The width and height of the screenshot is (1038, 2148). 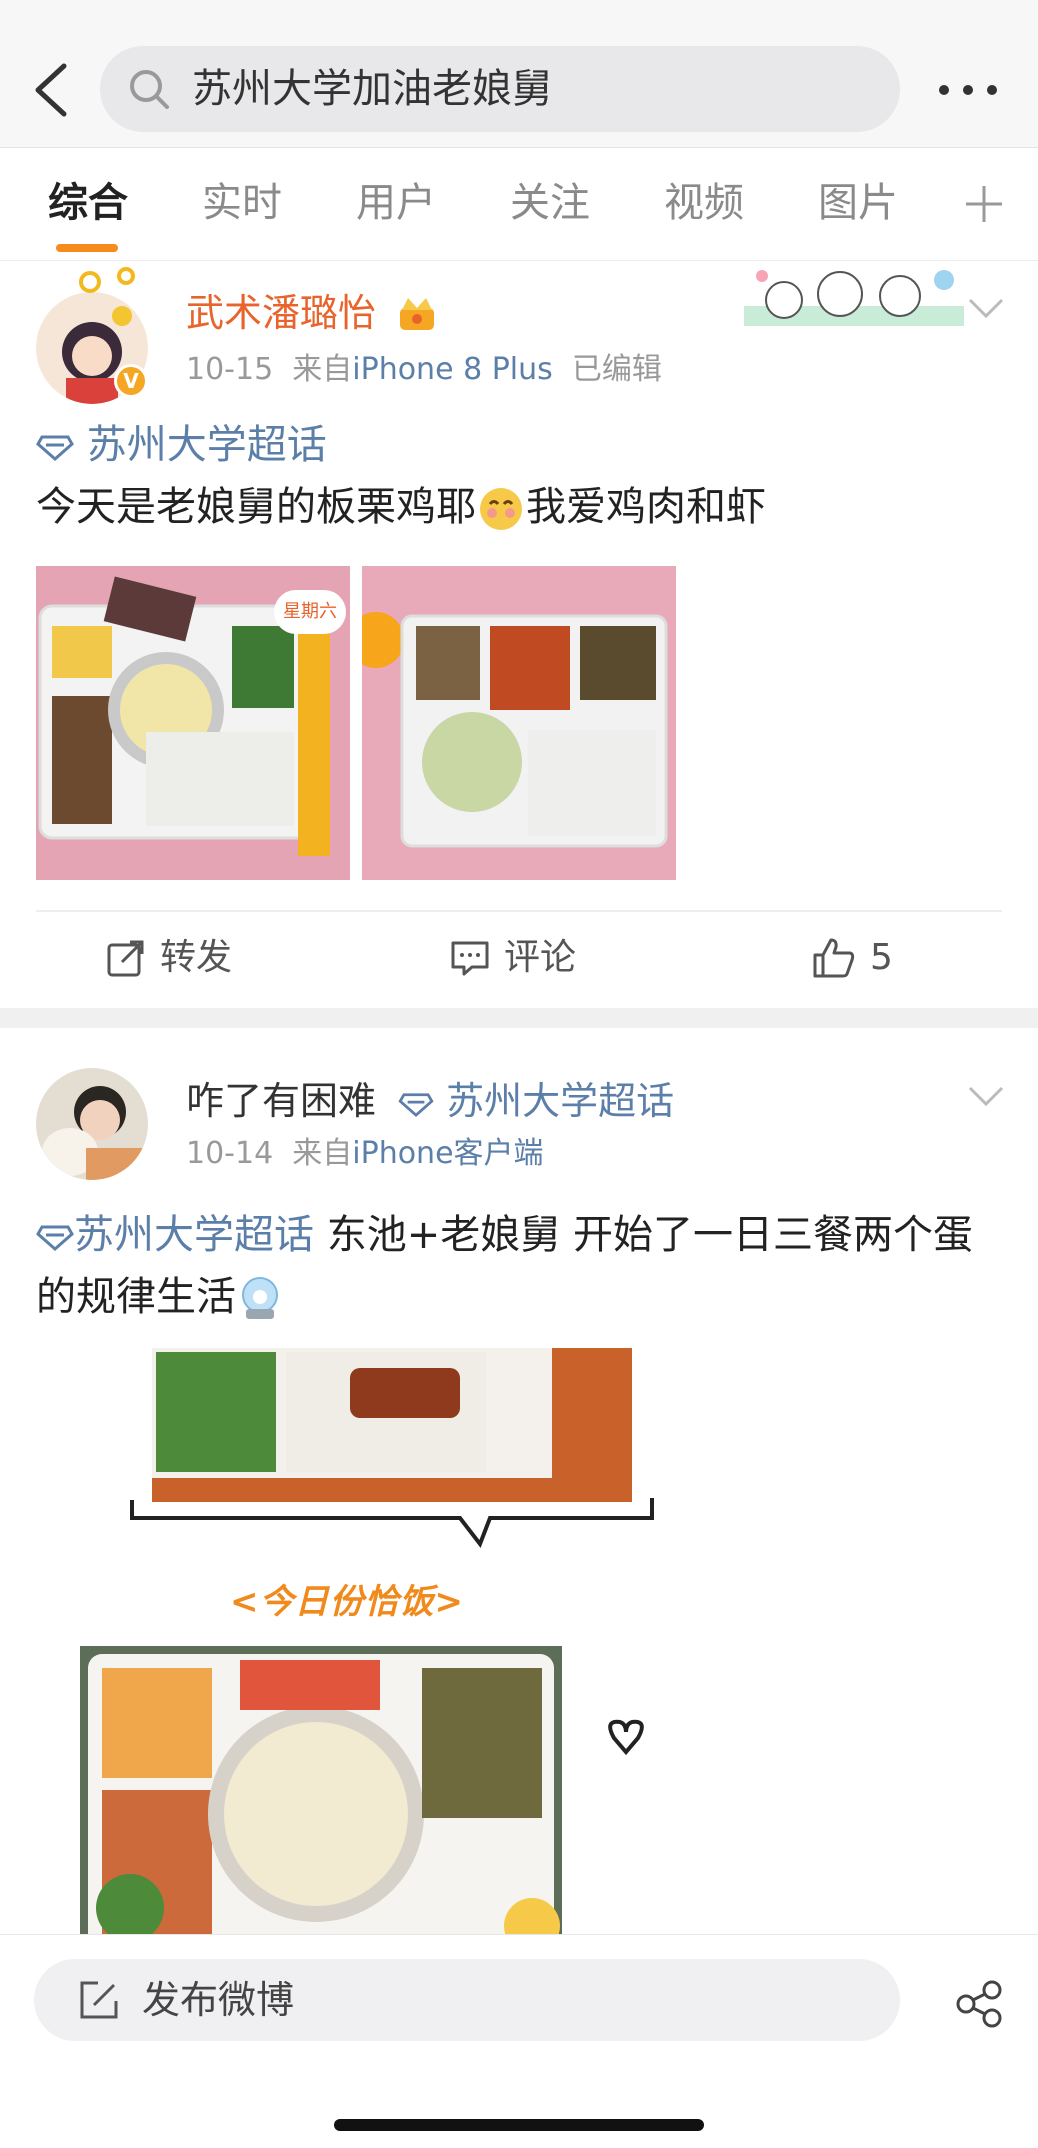 What do you see at coordinates (230, 1153) in the screenshot?
I see `post-date: 10-14` at bounding box center [230, 1153].